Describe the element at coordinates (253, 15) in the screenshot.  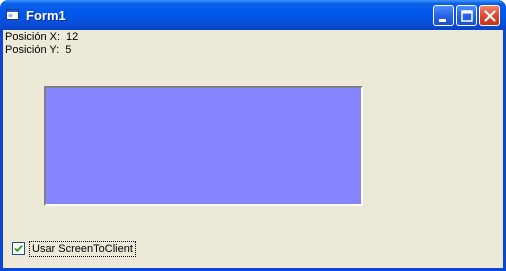
I see `title-bar: Form1` at that location.